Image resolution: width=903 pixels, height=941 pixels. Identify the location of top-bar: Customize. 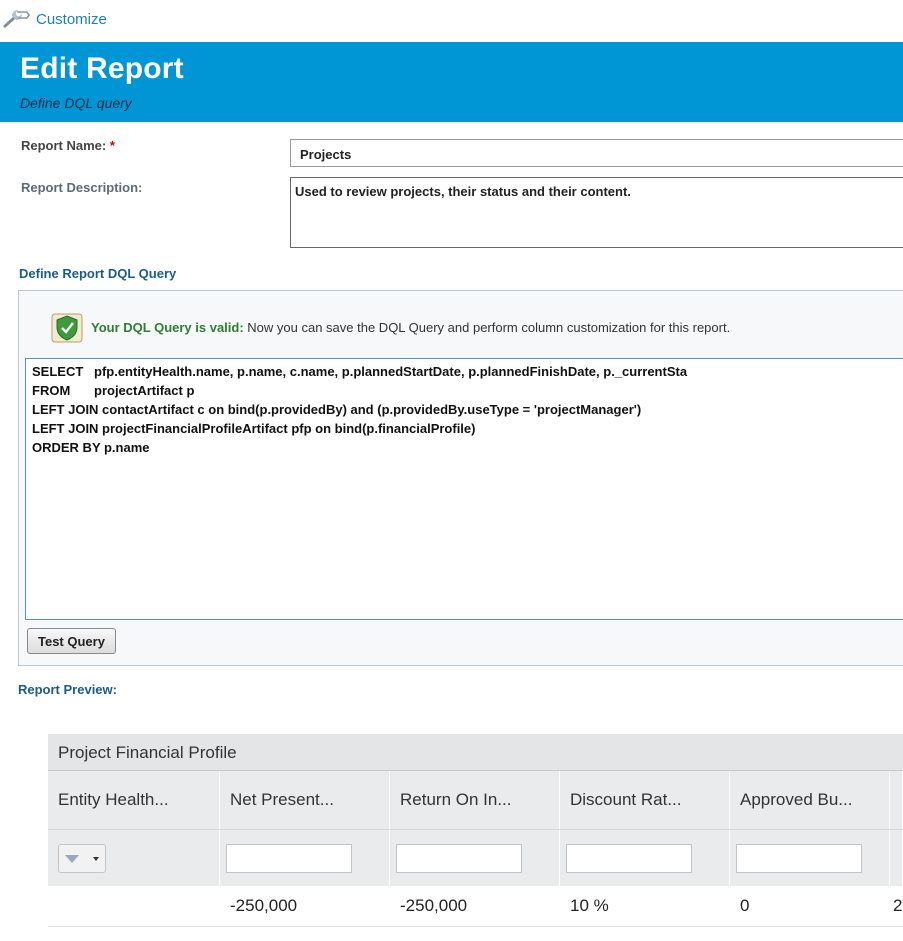
(451, 20).